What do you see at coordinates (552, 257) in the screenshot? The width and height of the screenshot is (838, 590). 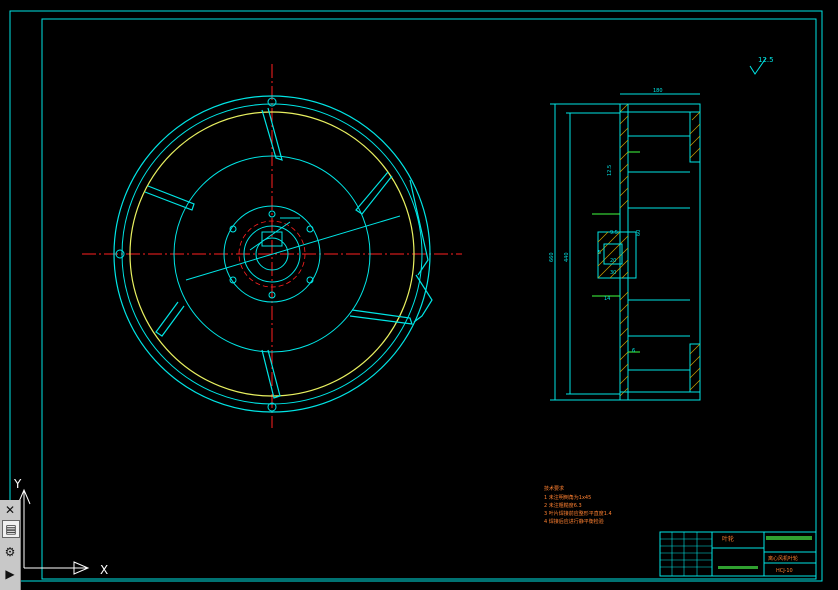 I see `dim-overall-diameter: 660` at bounding box center [552, 257].